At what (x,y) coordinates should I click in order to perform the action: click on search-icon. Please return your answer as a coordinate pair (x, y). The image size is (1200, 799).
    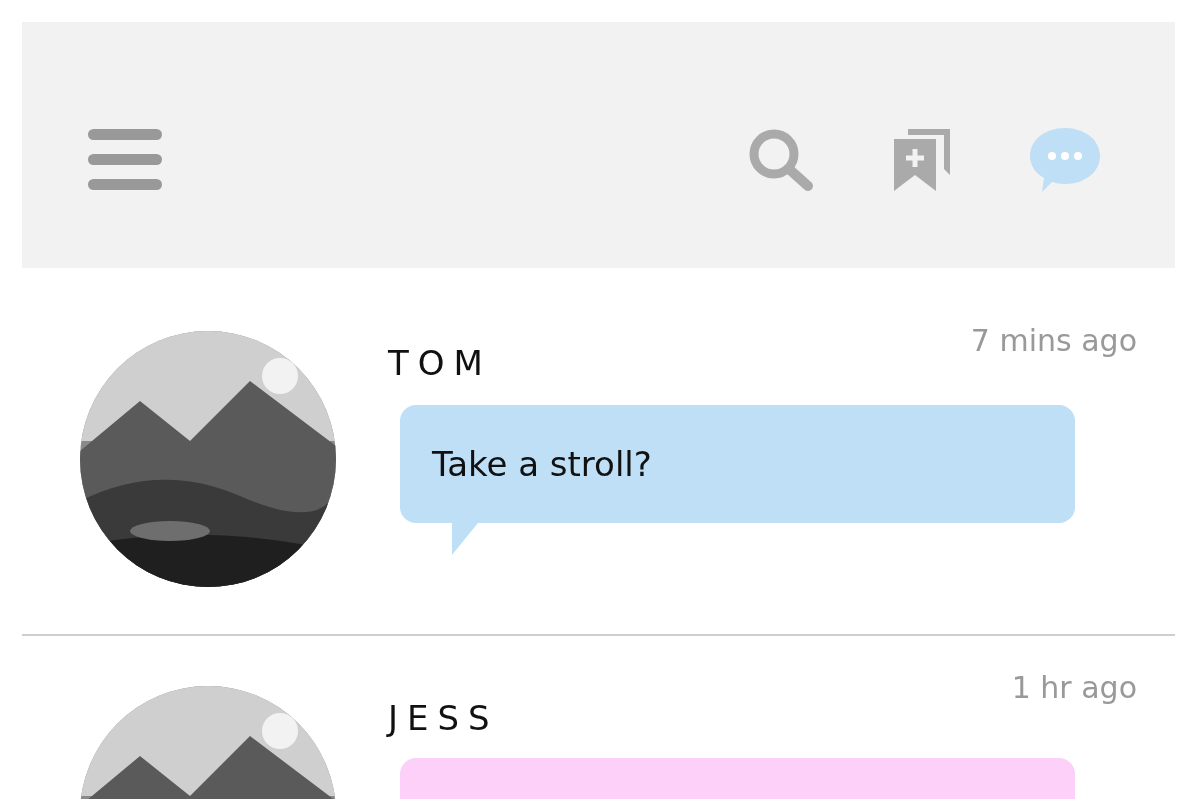
    Looking at the image, I should click on (781, 160).